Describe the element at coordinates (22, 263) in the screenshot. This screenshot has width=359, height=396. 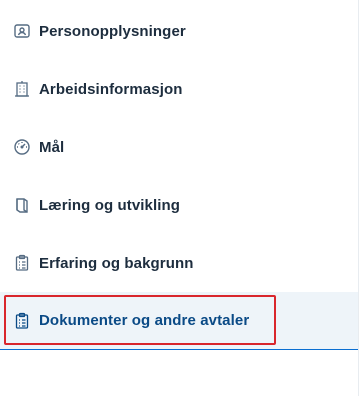
I see `clipboard-list-icon` at that location.